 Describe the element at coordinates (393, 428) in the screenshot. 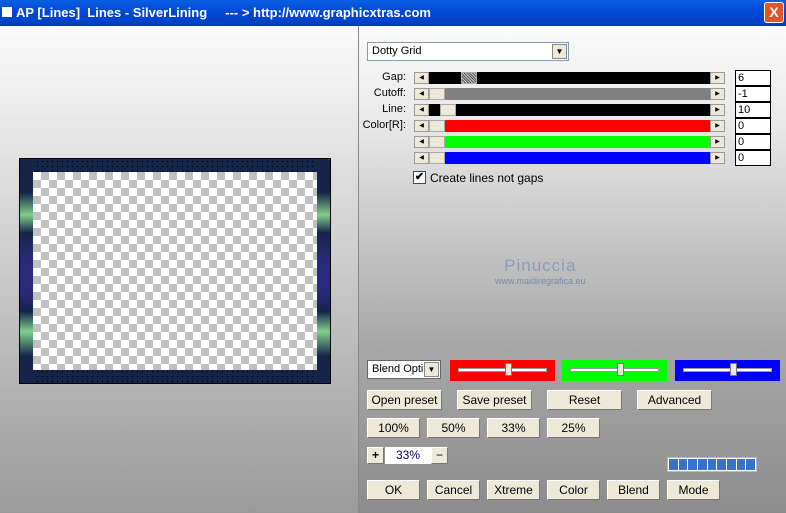

I see `zoom-100-button: 100%` at that location.